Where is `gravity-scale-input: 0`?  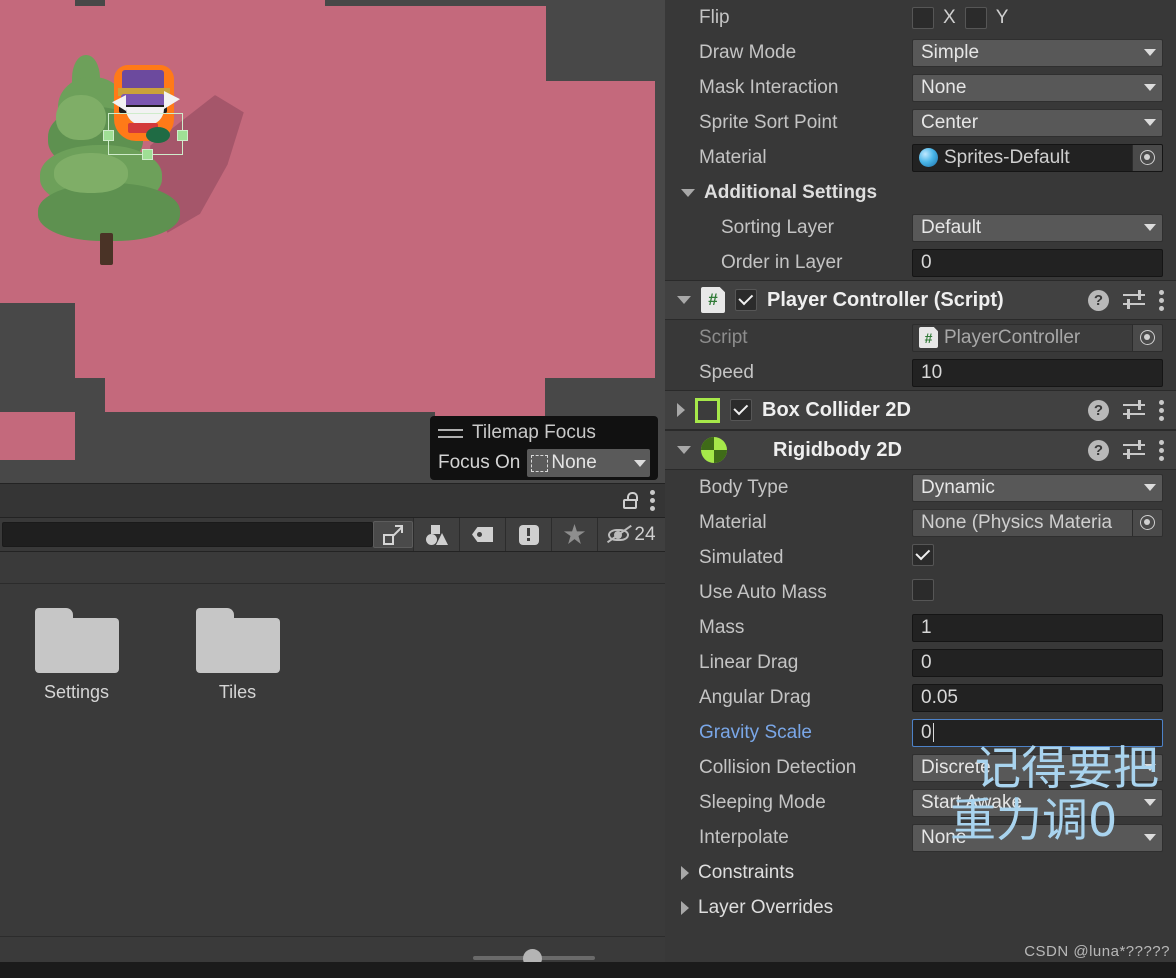
gravity-scale-input: 0 is located at coordinates (1037, 732).